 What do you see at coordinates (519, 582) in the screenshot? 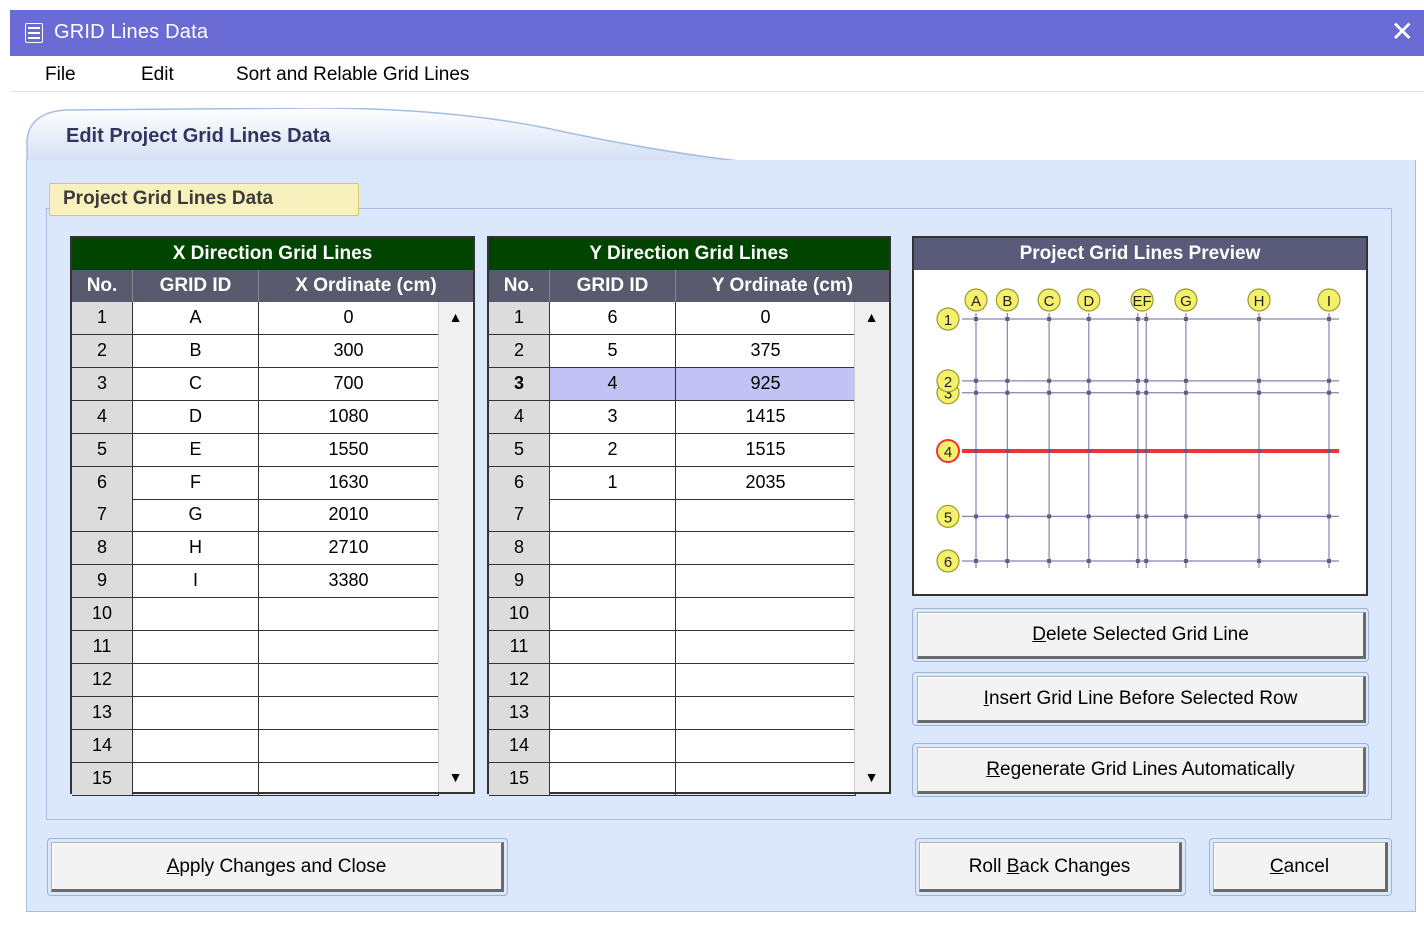
I see `row-number-cell: 9` at bounding box center [519, 582].